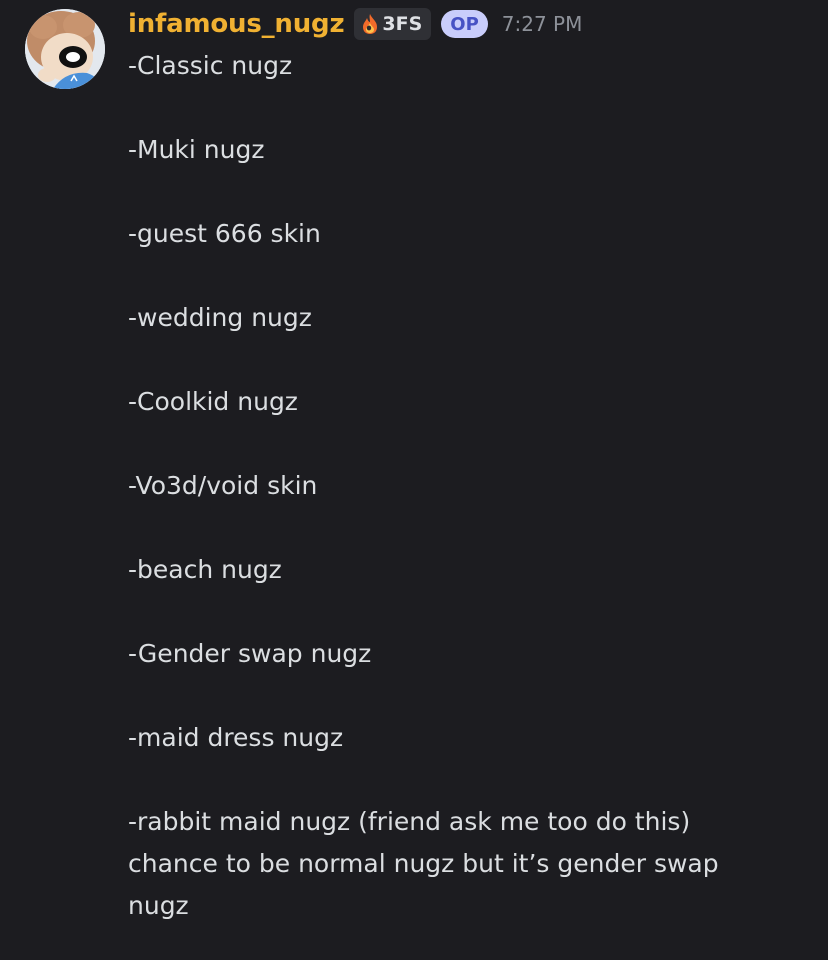  I want to click on message-line: -Classic nugz, so click(210, 65).